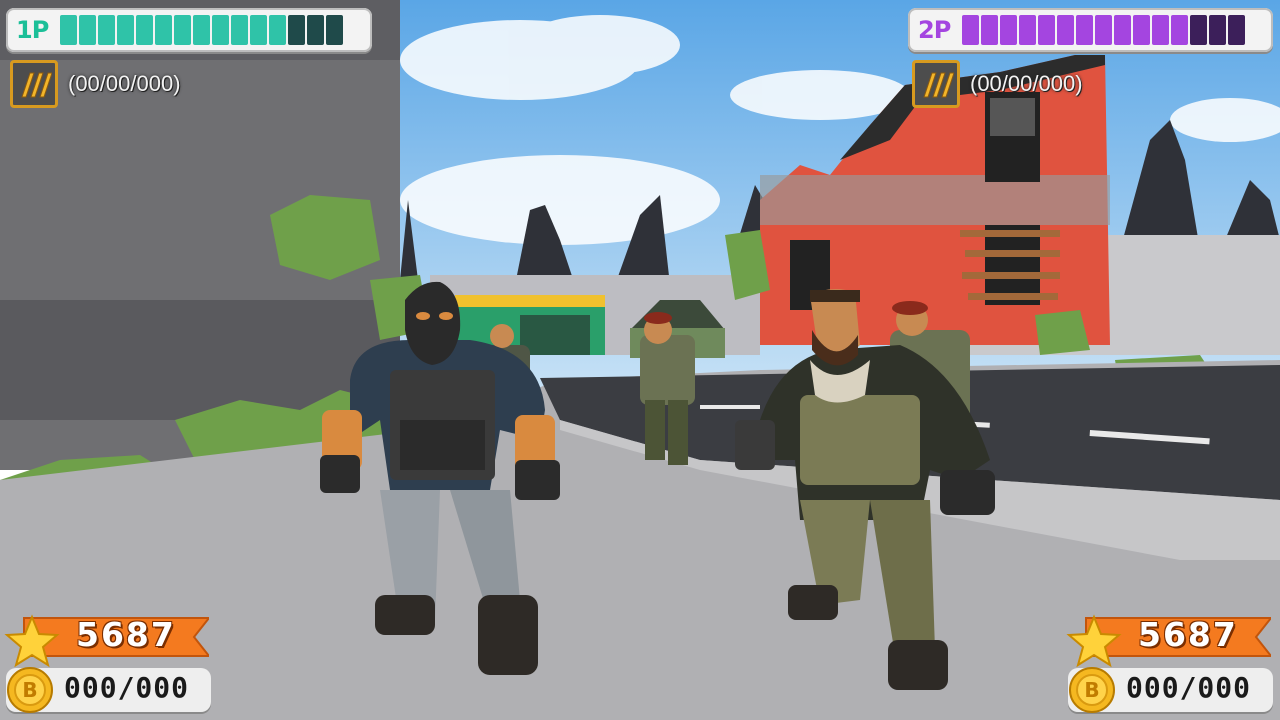 This screenshot has width=1280, height=720. I want to click on p1-coin-panel: B 000/000, so click(108, 690).